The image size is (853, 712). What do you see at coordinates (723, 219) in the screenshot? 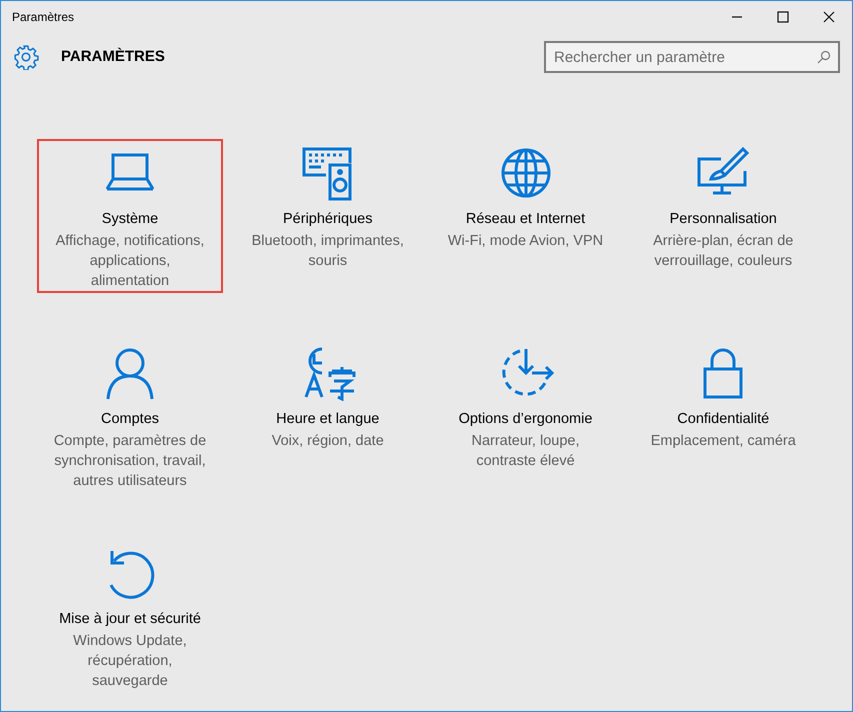
I see `tile-title: Personnalisation` at bounding box center [723, 219].